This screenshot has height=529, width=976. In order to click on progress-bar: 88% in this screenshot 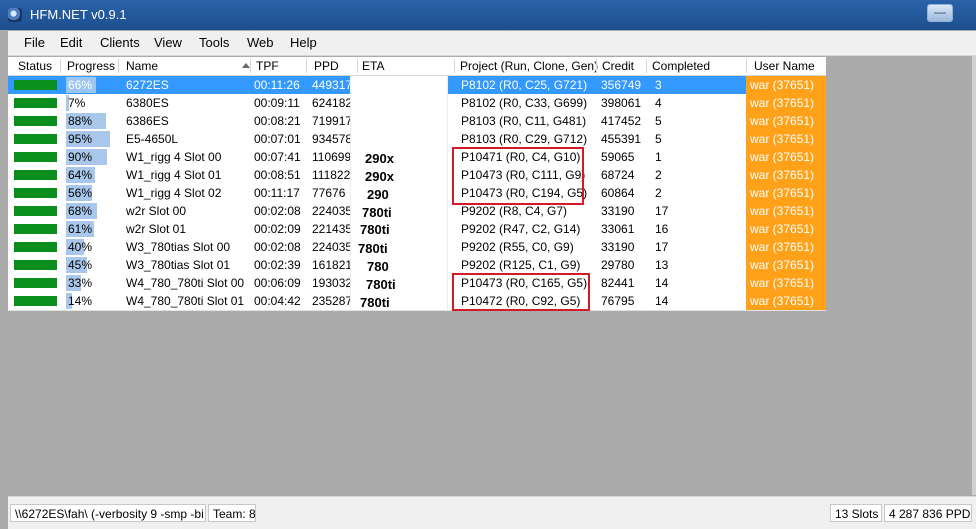, I will do `click(89, 121)`.